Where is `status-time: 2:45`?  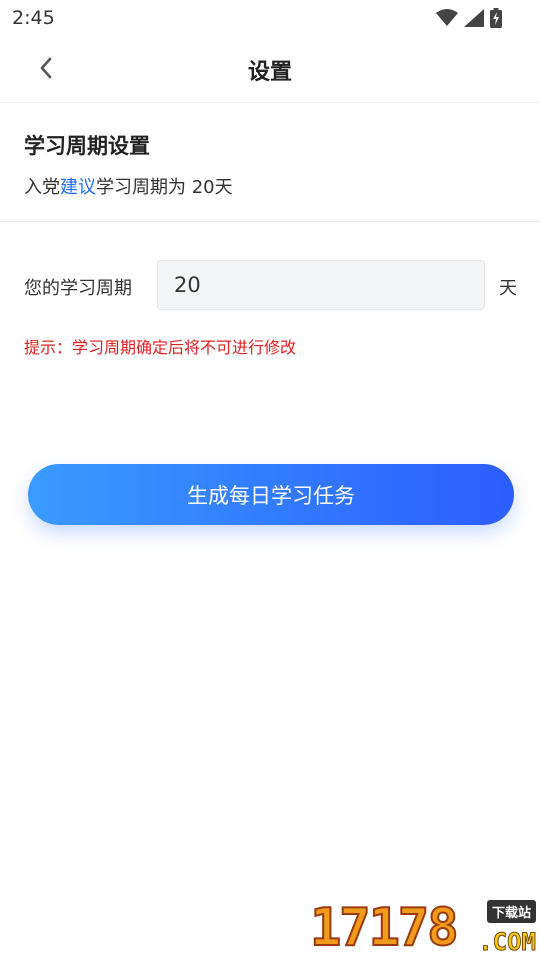
status-time: 2:45 is located at coordinates (33, 18).